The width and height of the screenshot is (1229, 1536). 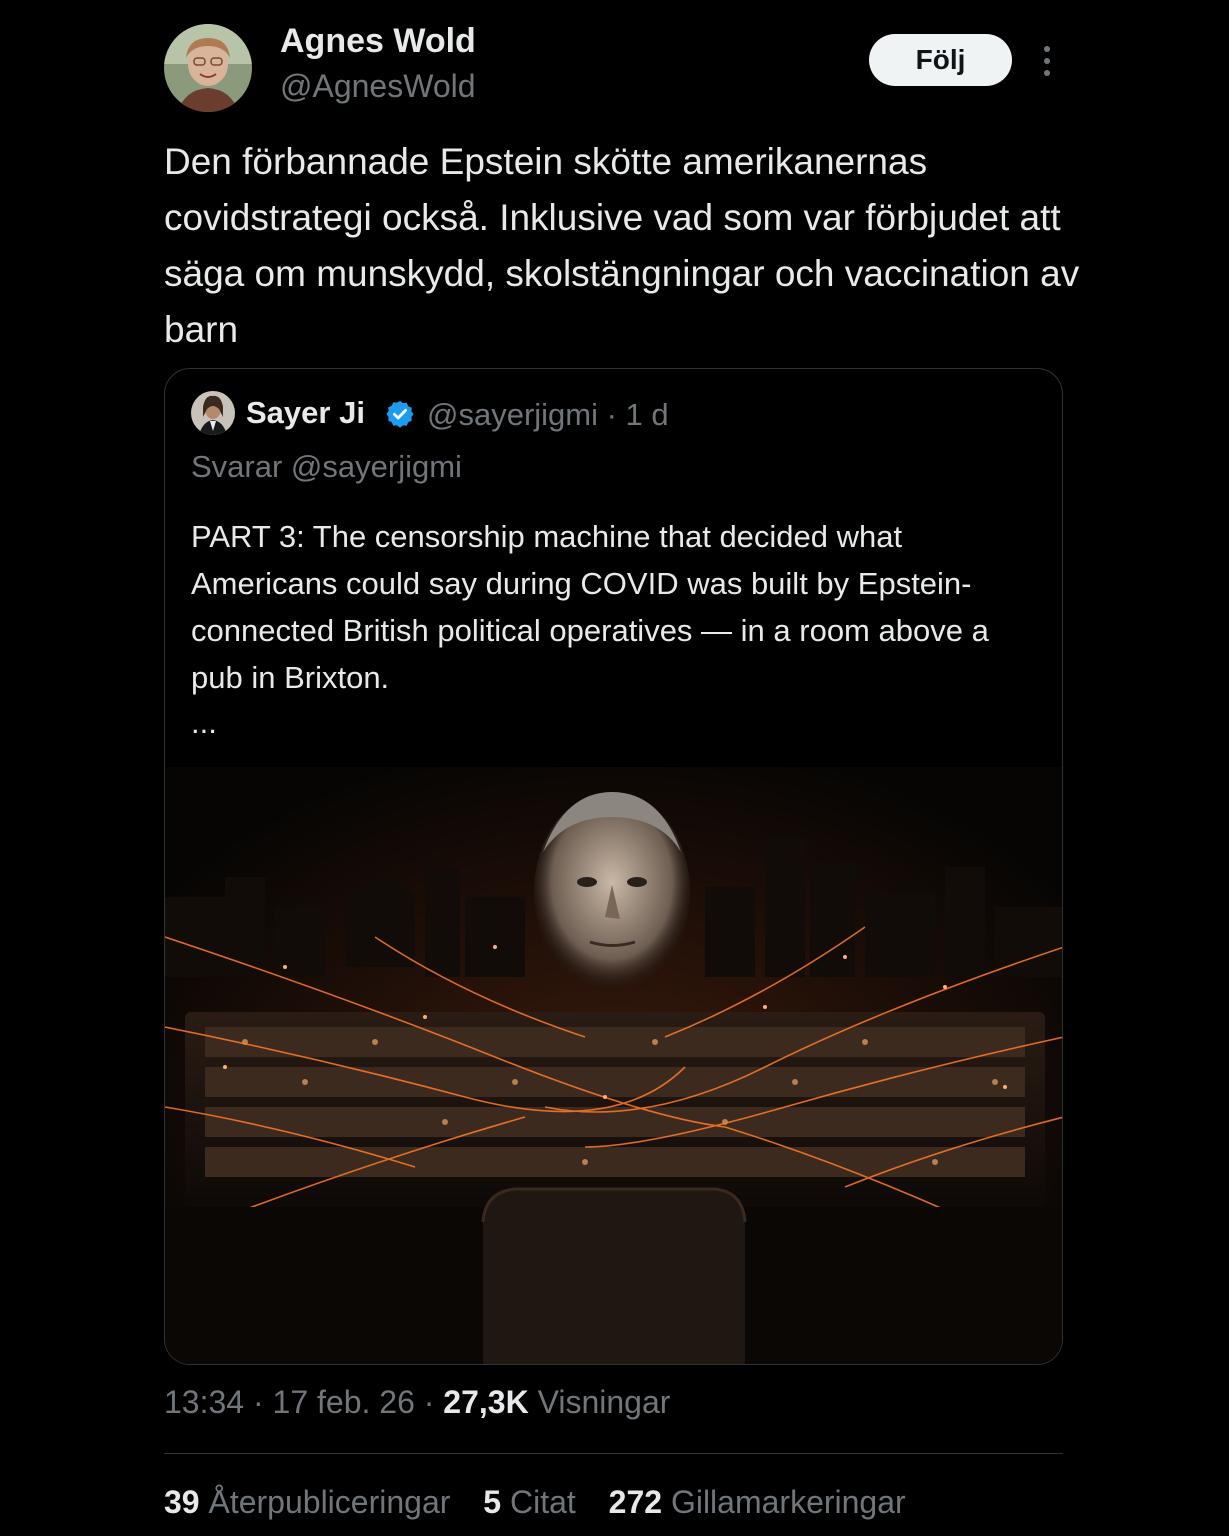 I want to click on more-options-icon, so click(x=1047, y=61).